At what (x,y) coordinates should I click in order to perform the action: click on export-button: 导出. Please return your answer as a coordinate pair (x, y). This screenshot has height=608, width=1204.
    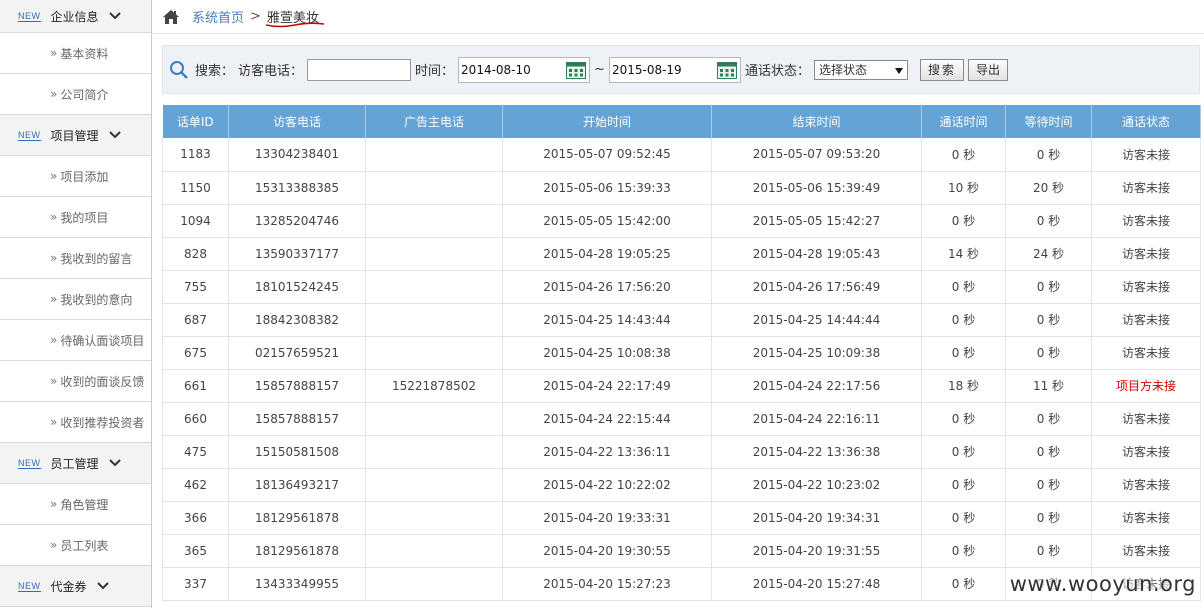
    Looking at the image, I should click on (987, 69).